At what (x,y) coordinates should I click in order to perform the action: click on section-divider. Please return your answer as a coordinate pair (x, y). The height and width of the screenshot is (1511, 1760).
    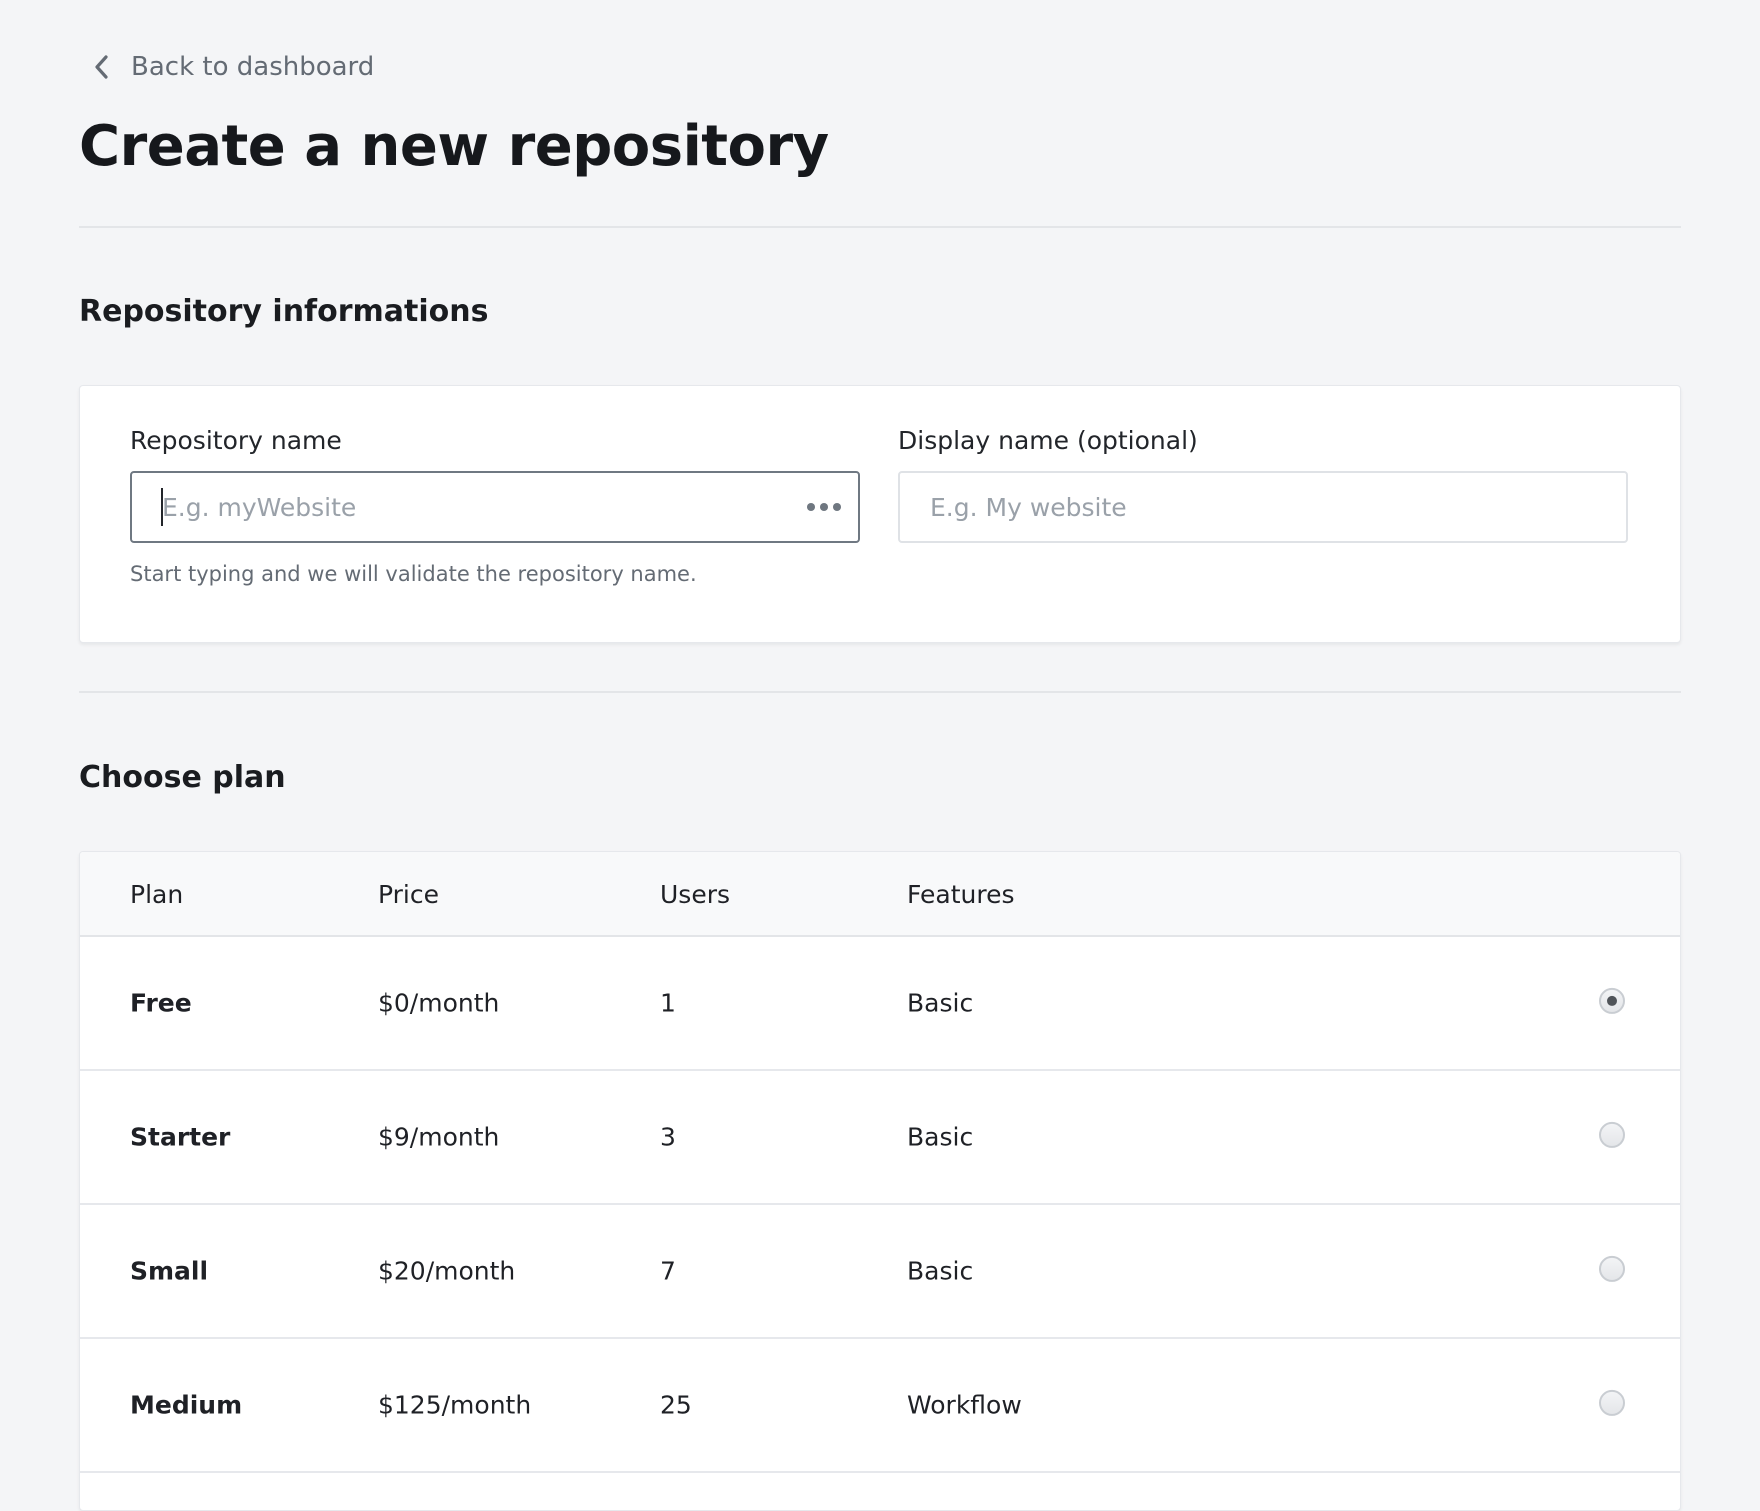
    Looking at the image, I should click on (880, 692).